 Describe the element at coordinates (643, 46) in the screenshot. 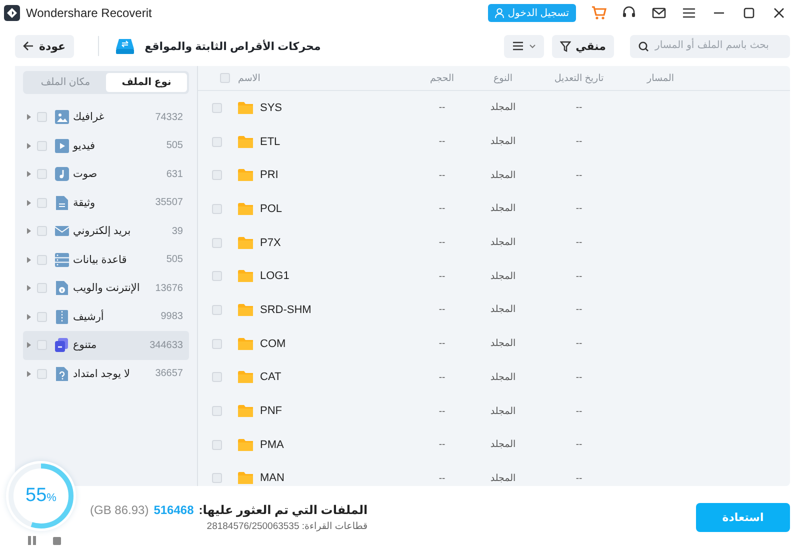

I see `search-icon` at that location.